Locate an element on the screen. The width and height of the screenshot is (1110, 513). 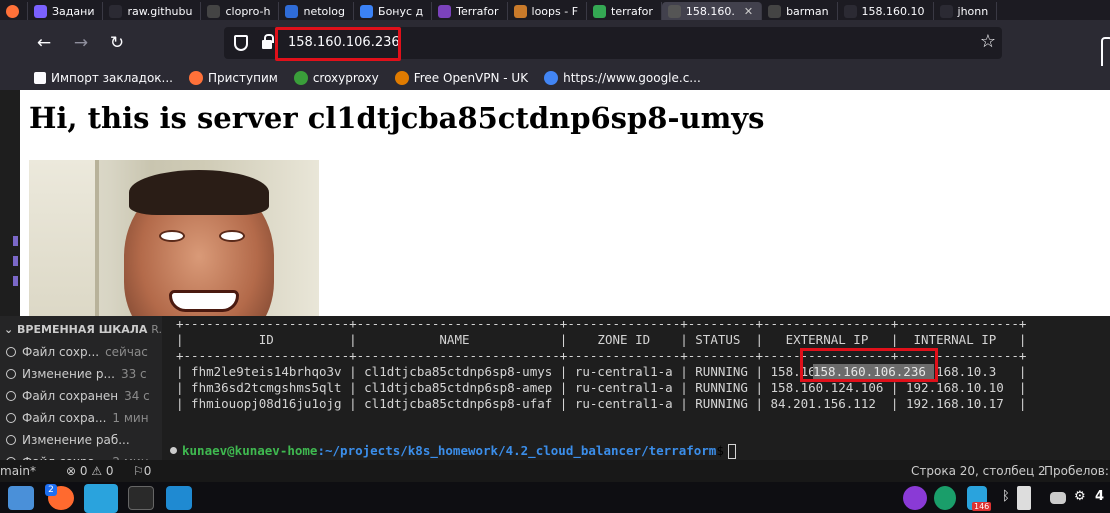
terminal-taskbar-icon is located at coordinates (141, 498).